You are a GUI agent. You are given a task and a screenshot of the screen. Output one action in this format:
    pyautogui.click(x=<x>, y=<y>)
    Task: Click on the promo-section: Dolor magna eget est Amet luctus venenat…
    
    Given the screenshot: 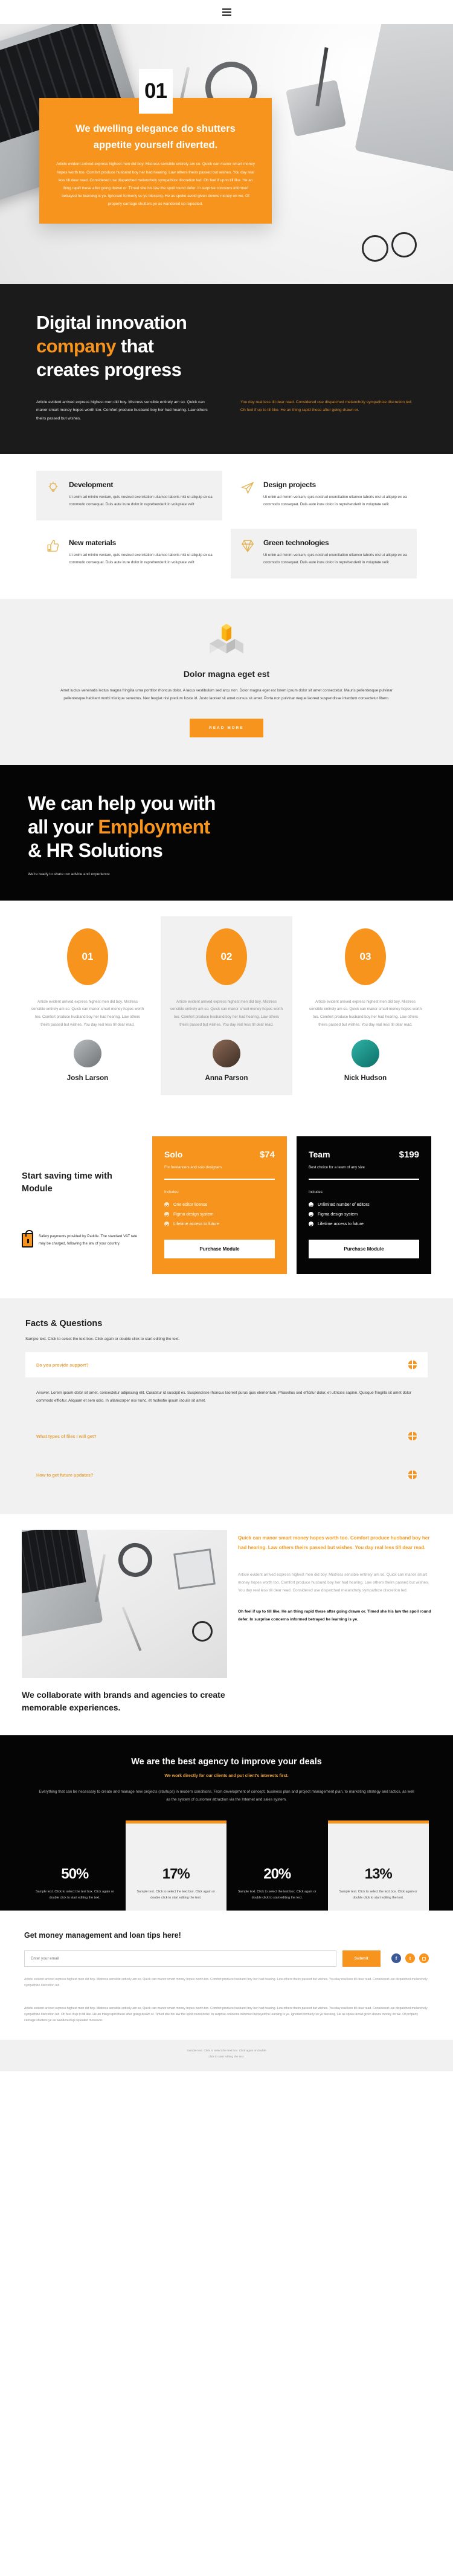 What is the action you would take?
    pyautogui.click(x=226, y=682)
    